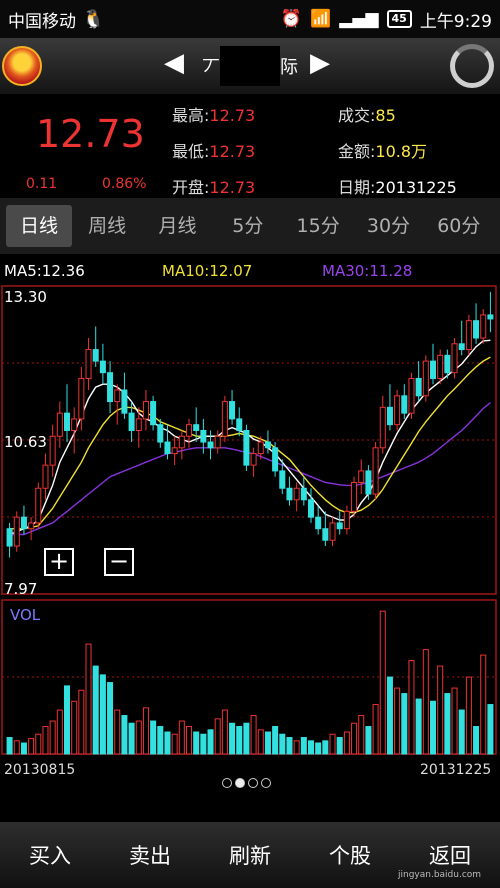 The width and height of the screenshot is (500, 888). I want to click on sell-button: 卖出, so click(150, 855).